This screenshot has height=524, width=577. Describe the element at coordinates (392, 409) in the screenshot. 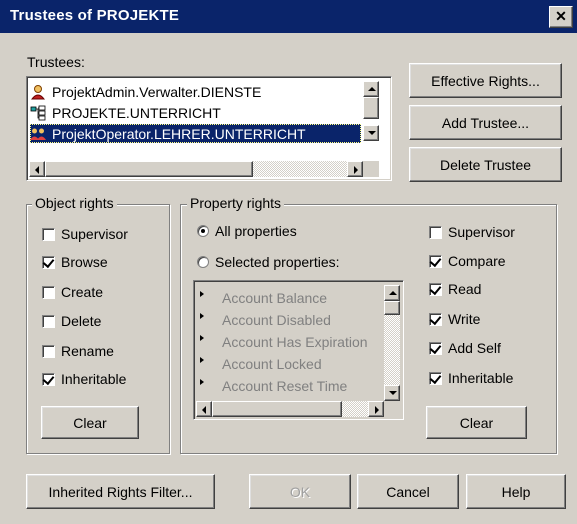

I see `scroll-corner` at that location.